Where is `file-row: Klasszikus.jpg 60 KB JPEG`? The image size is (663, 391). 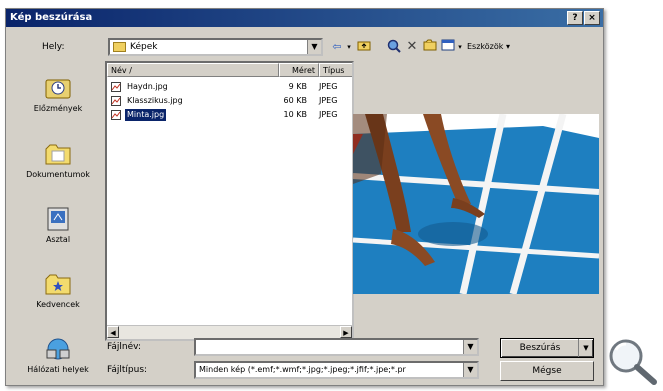
file-row: Klasszikus.jpg 60 KB JPEG is located at coordinates (227, 101).